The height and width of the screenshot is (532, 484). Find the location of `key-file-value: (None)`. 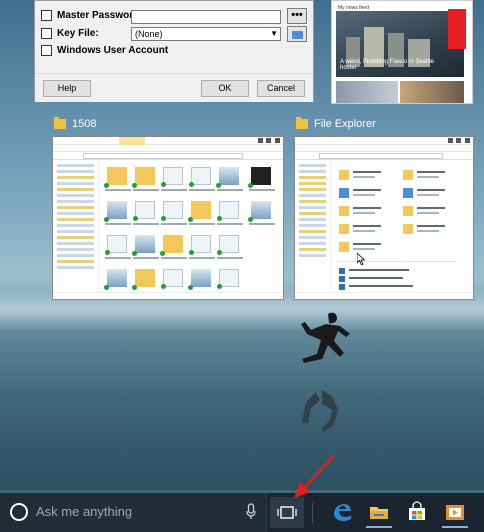

key-file-value: (None) is located at coordinates (149, 34).